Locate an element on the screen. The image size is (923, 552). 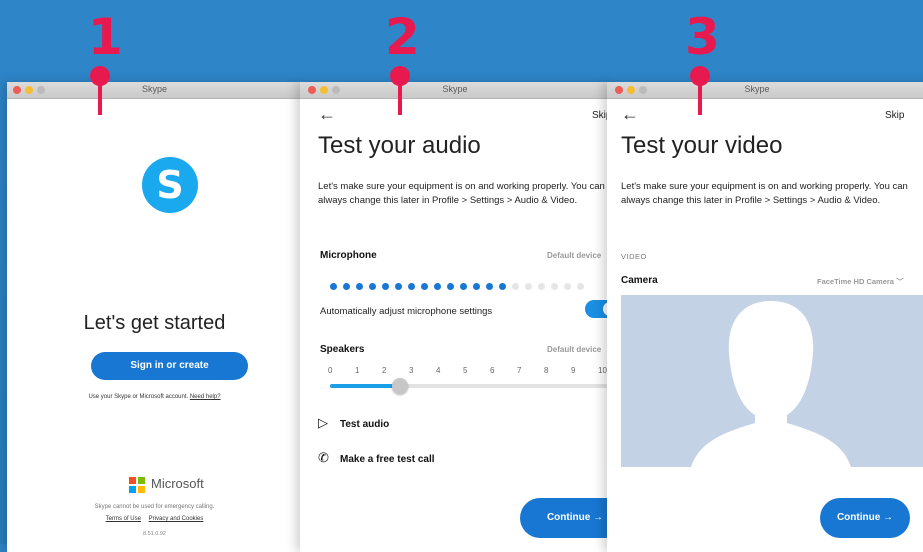
camera-device-select: FaceTime HD Camera ﹀ is located at coordinates (860, 281).